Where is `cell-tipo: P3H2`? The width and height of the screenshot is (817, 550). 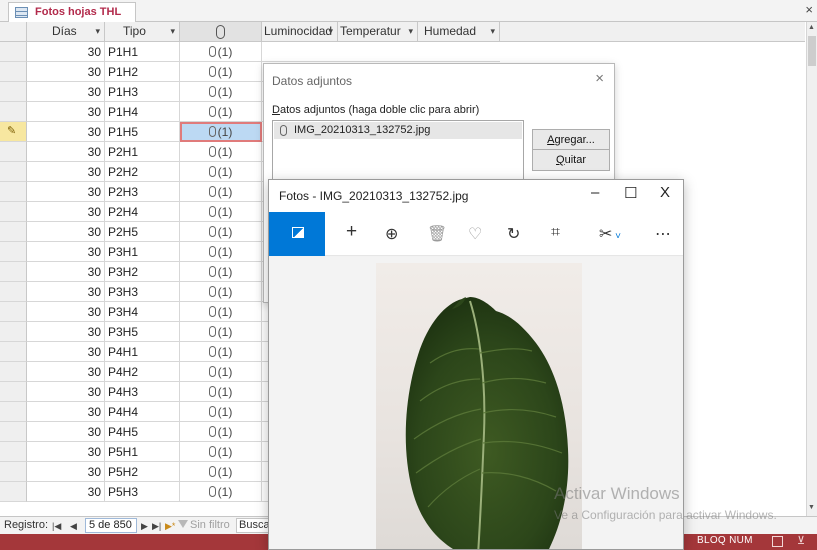
cell-tipo: P3H2 is located at coordinates (142, 272).